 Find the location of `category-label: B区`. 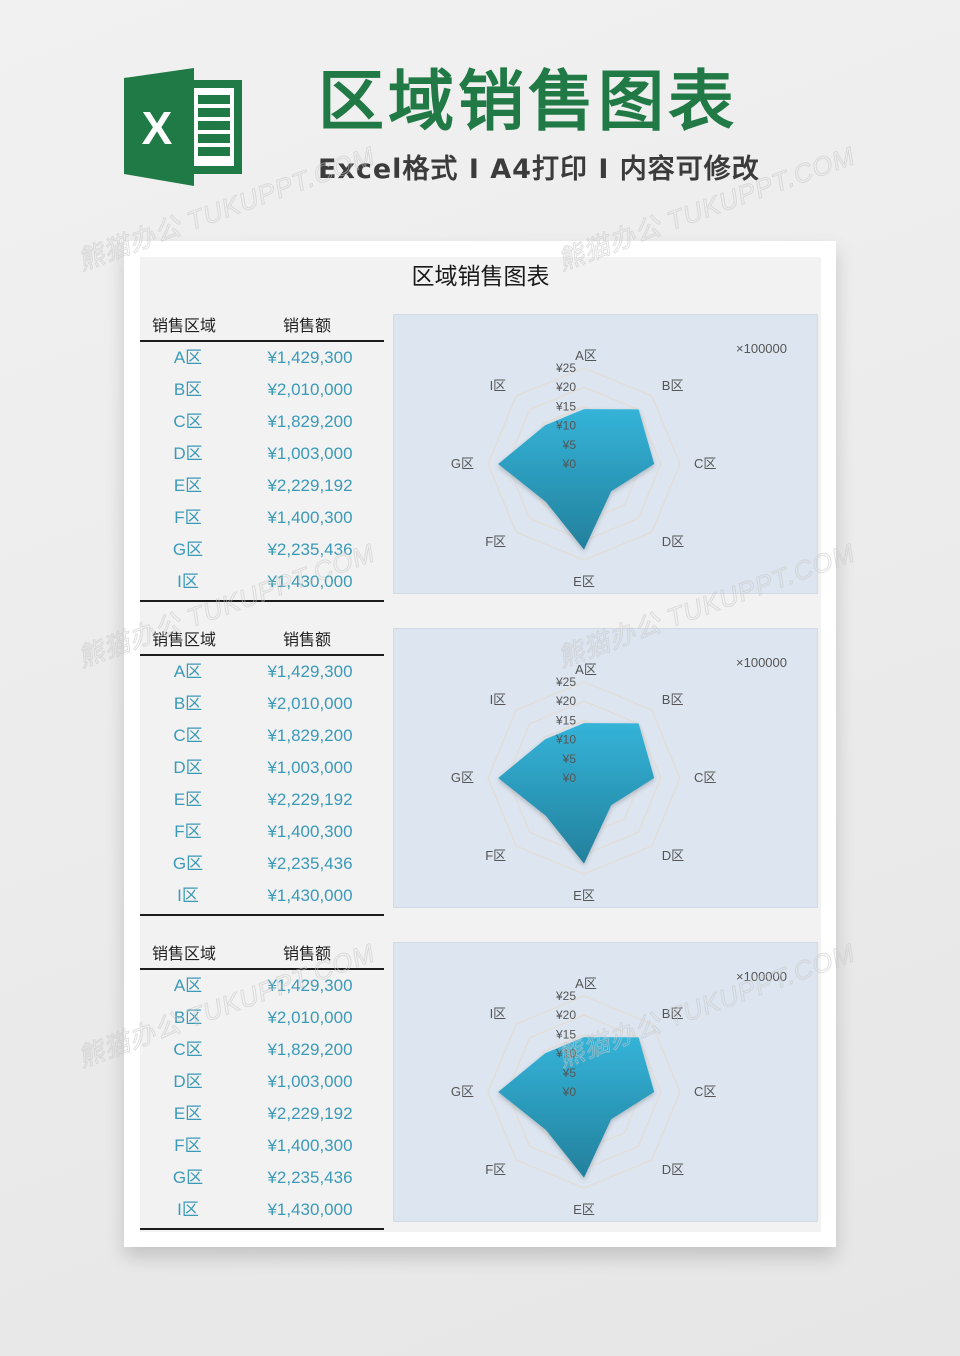

category-label: B区 is located at coordinates (673, 385).